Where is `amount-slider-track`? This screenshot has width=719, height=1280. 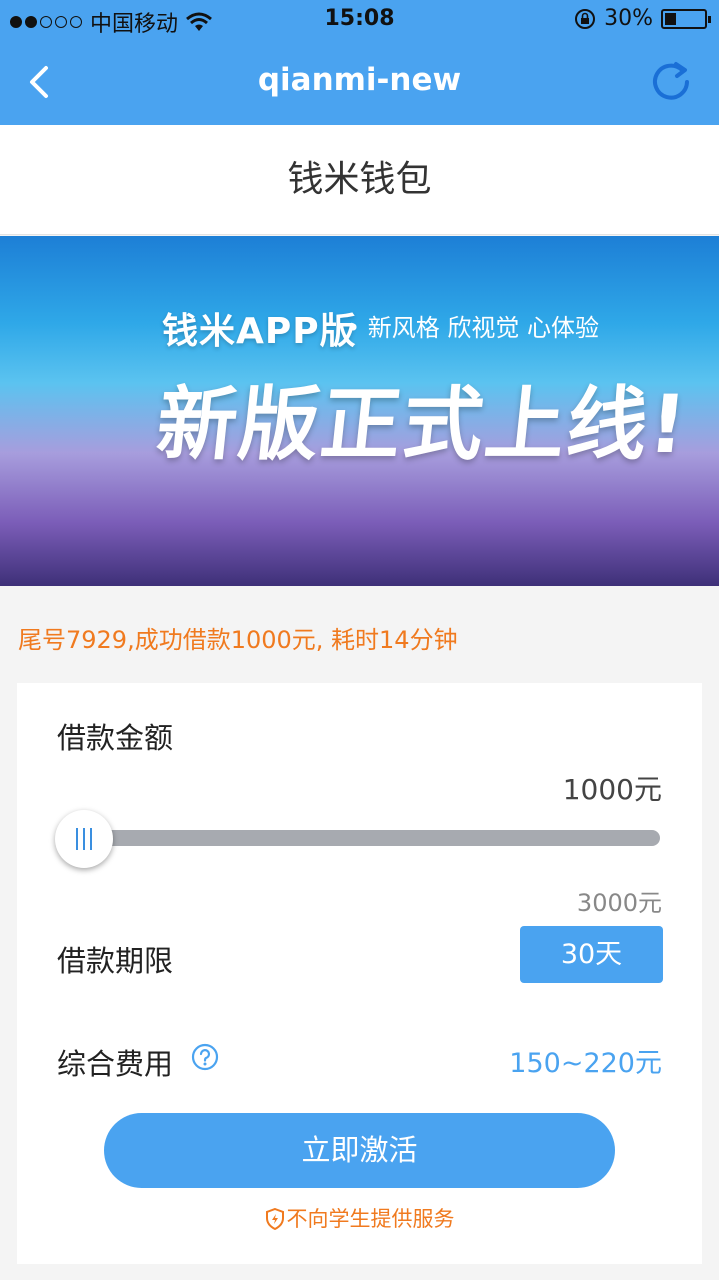 amount-slider-track is located at coordinates (371, 838).